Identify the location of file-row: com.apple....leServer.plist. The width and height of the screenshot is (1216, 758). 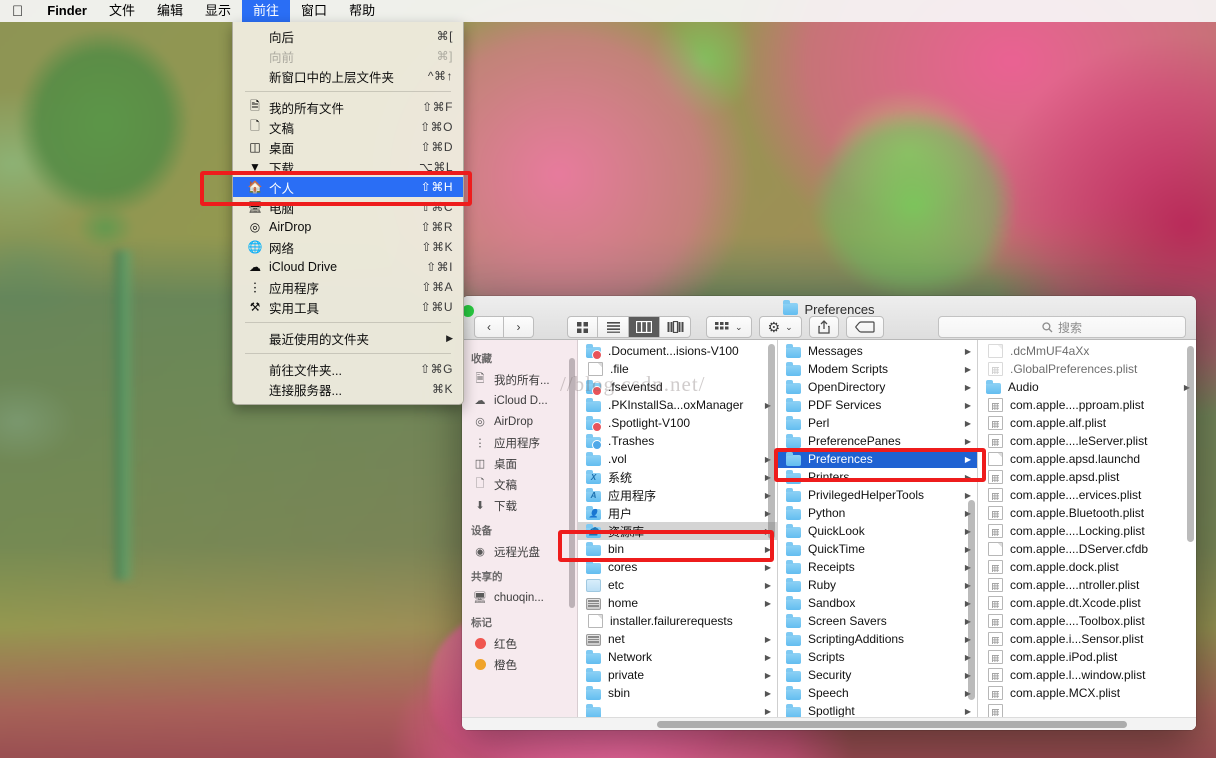
(1087, 441).